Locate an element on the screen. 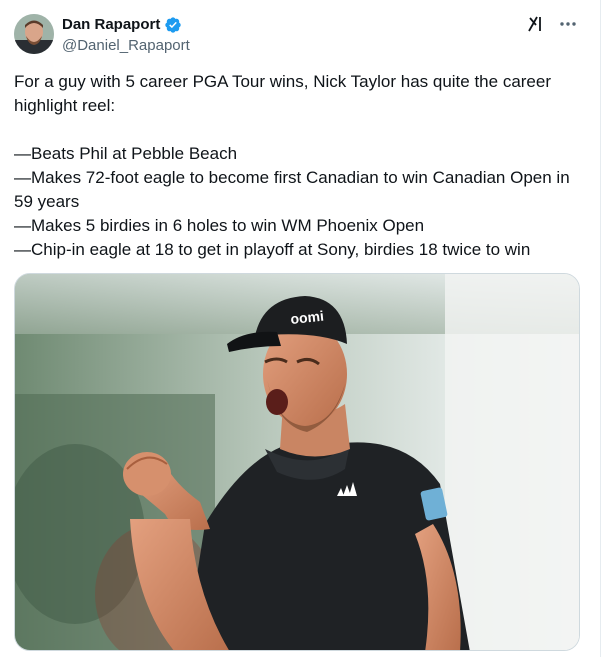 This screenshot has height=657, width=601. grok-icon is located at coordinates (536, 24).